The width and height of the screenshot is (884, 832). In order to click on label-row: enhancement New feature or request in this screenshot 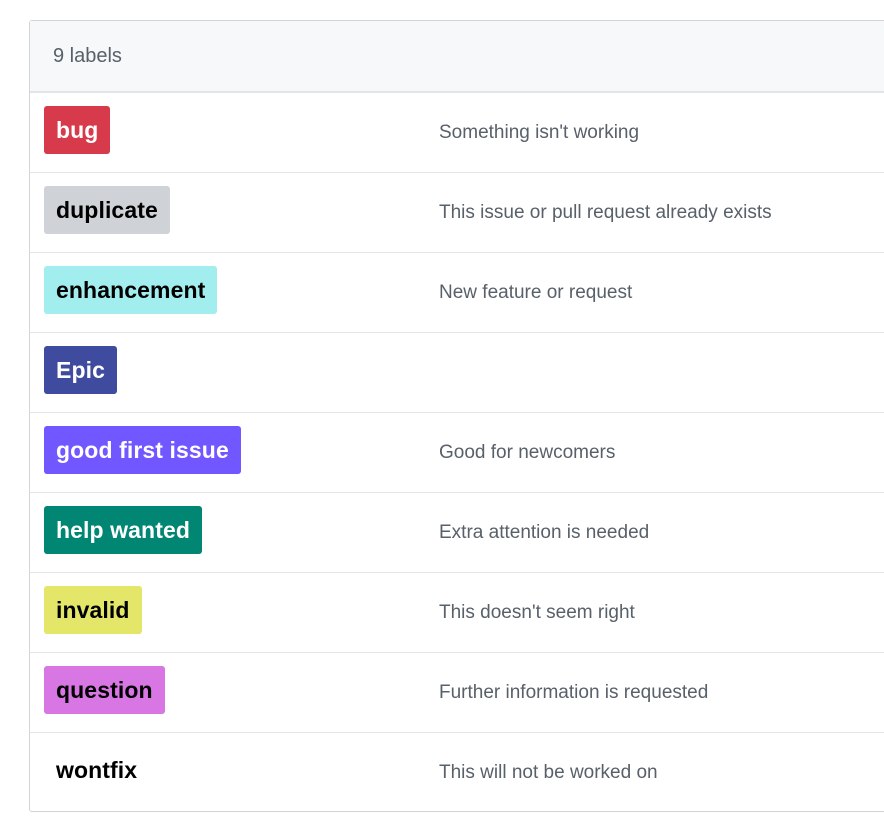, I will do `click(457, 293)`.